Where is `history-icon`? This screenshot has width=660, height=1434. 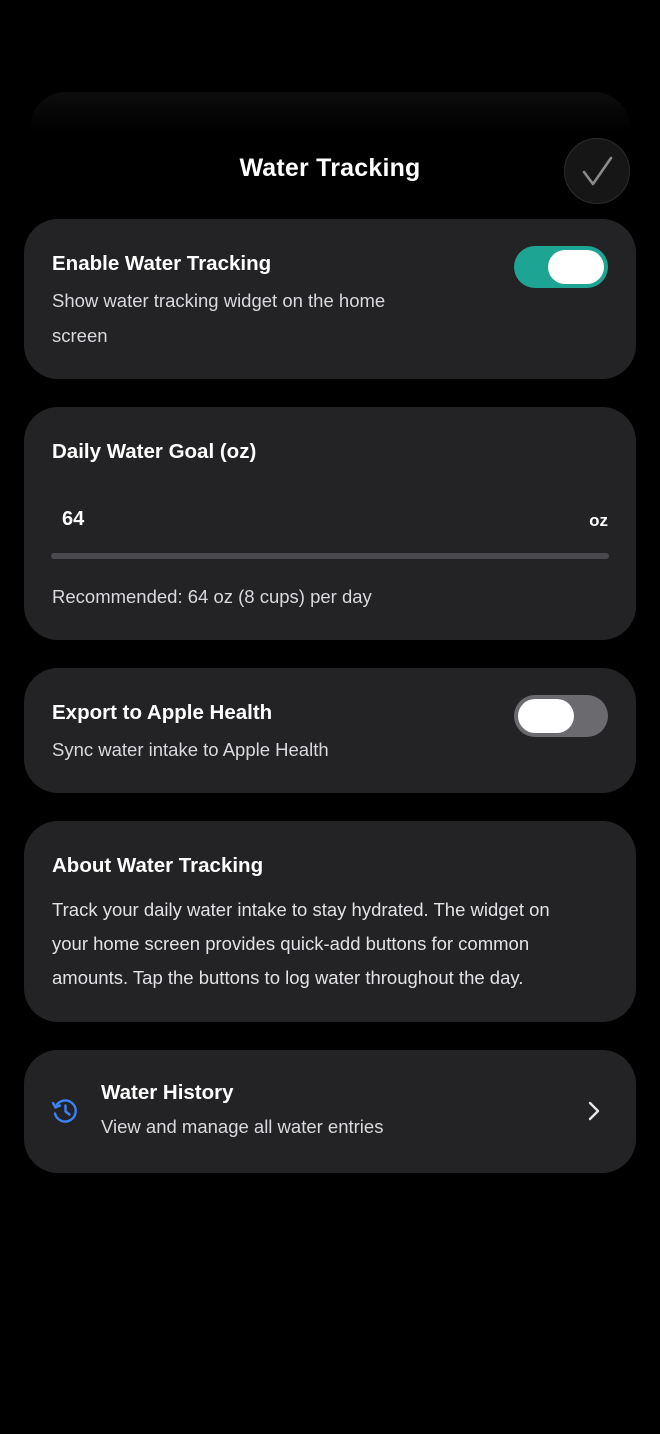
history-icon is located at coordinates (64, 1111).